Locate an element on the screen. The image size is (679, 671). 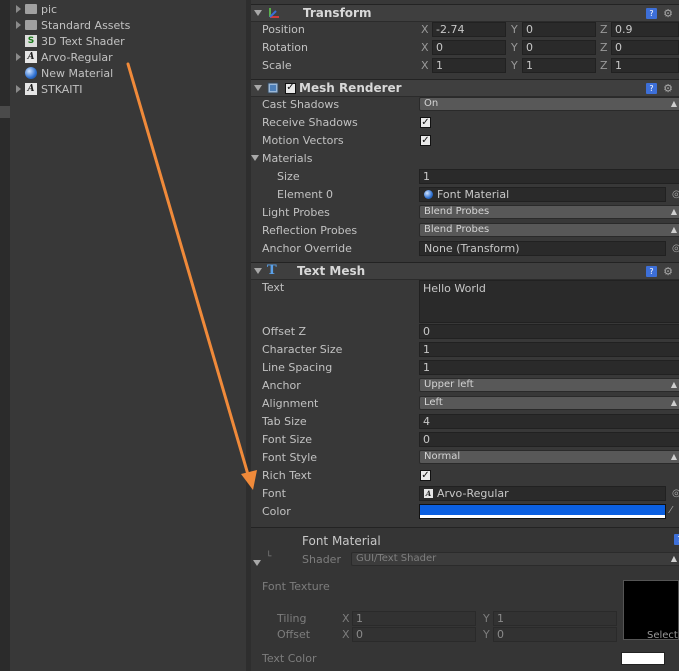
annotation-arrow is located at coordinates (191, 276).